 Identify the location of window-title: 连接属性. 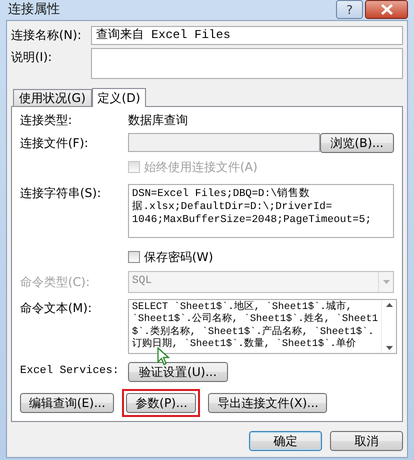
(33, 10).